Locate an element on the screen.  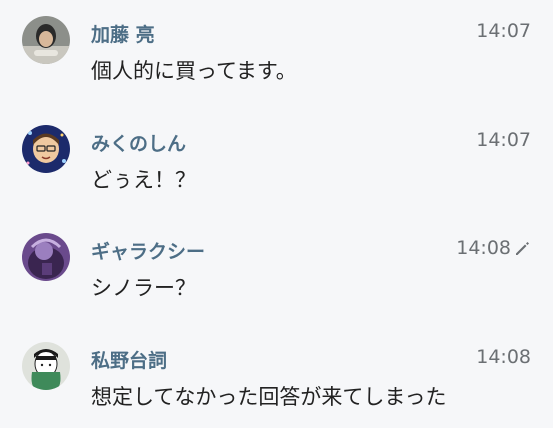
message-text: 個人的に買ってます。 is located at coordinates (194, 71).